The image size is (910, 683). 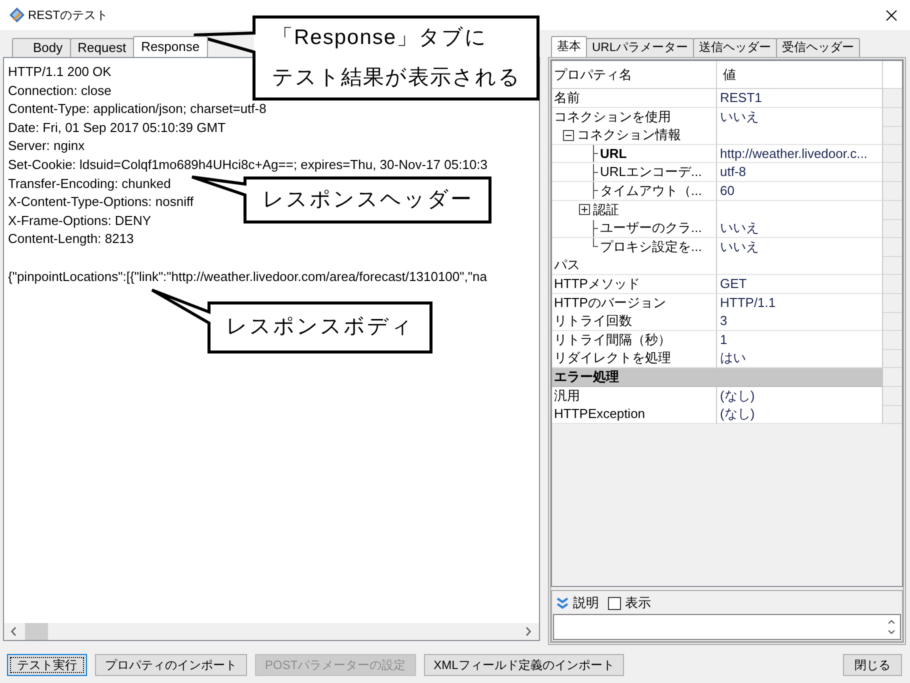 What do you see at coordinates (569, 46) in the screenshot?
I see `tab: 基本` at bounding box center [569, 46].